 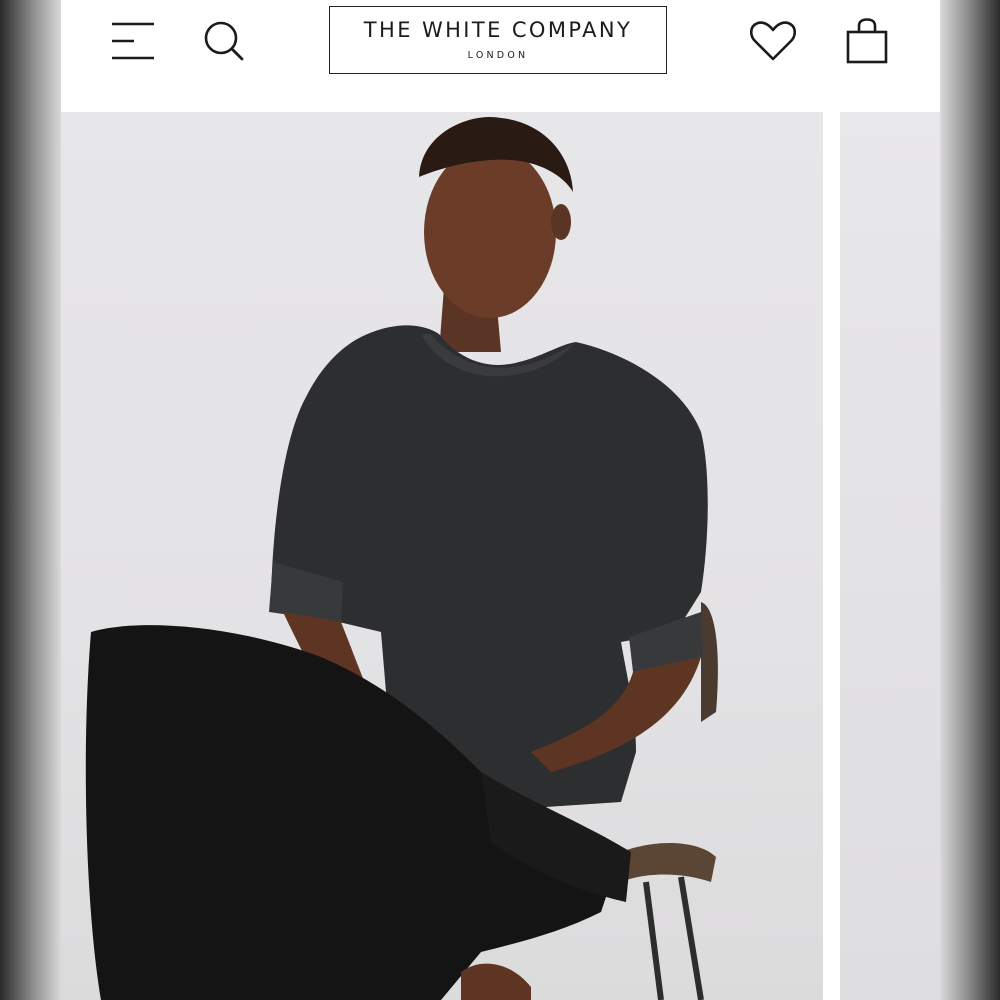 I want to click on brand-location: LONDON, so click(x=498, y=55).